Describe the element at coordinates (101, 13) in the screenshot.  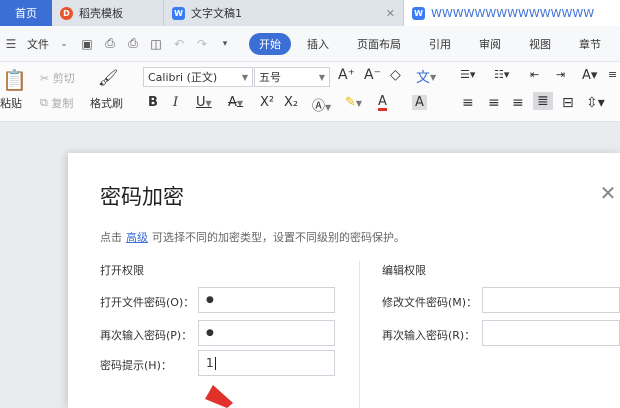
I see `tab-docer-label: 稻壳模板` at that location.